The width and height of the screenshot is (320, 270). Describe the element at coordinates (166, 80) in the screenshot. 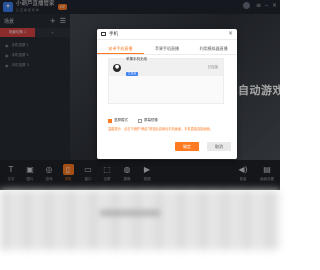

I see `device-list: ● 苹果手机无线 已连接 已连接` at that location.